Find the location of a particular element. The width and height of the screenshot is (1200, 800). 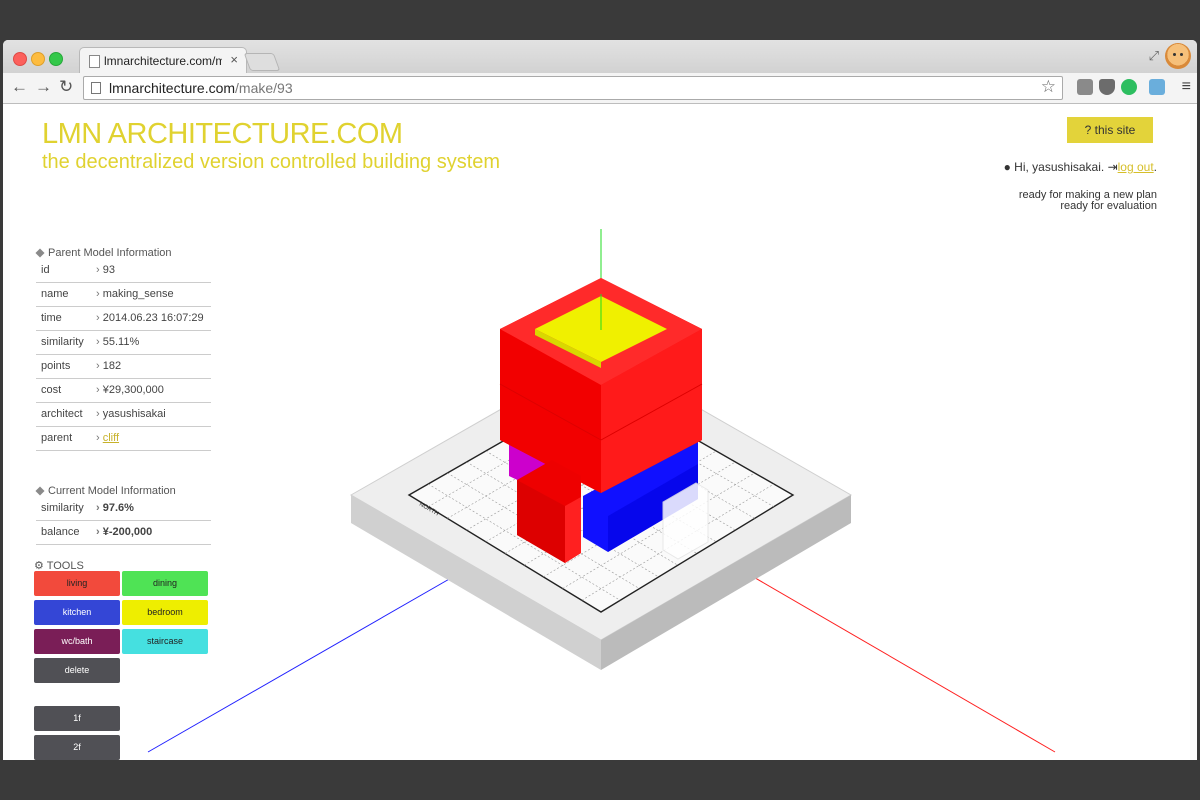

tool-living-button: living is located at coordinates (77, 583).